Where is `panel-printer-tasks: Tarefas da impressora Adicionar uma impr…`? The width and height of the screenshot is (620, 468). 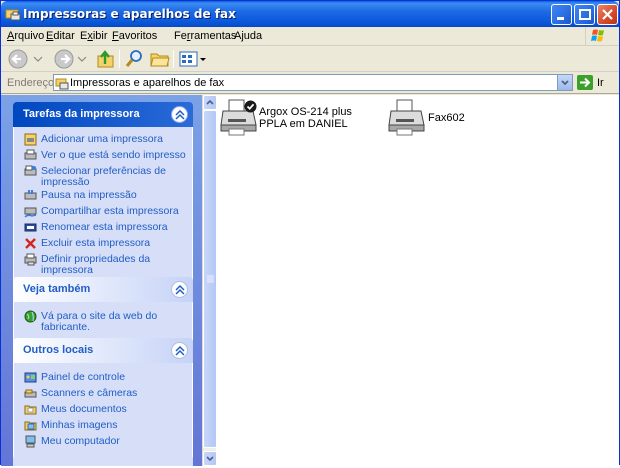
panel-printer-tasks: Tarefas da impressora Adicionar uma impr… is located at coordinates (103, 192).